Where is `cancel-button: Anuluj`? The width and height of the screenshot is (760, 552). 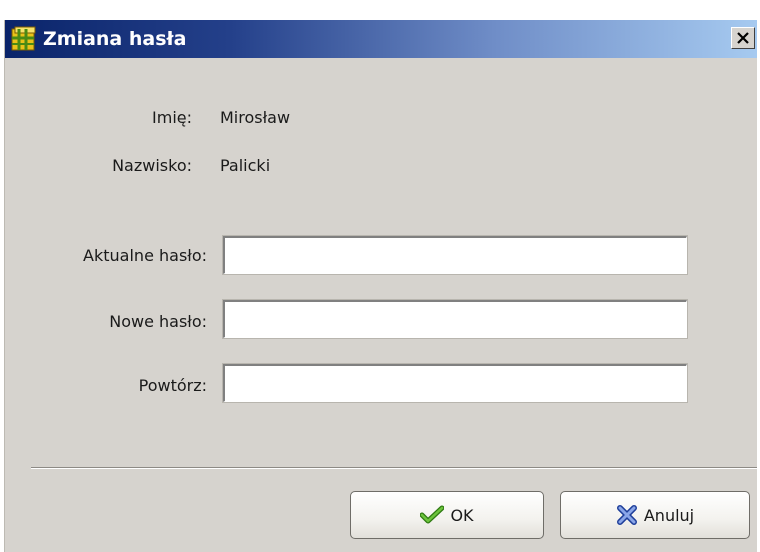
cancel-button: Anuluj is located at coordinates (655, 515).